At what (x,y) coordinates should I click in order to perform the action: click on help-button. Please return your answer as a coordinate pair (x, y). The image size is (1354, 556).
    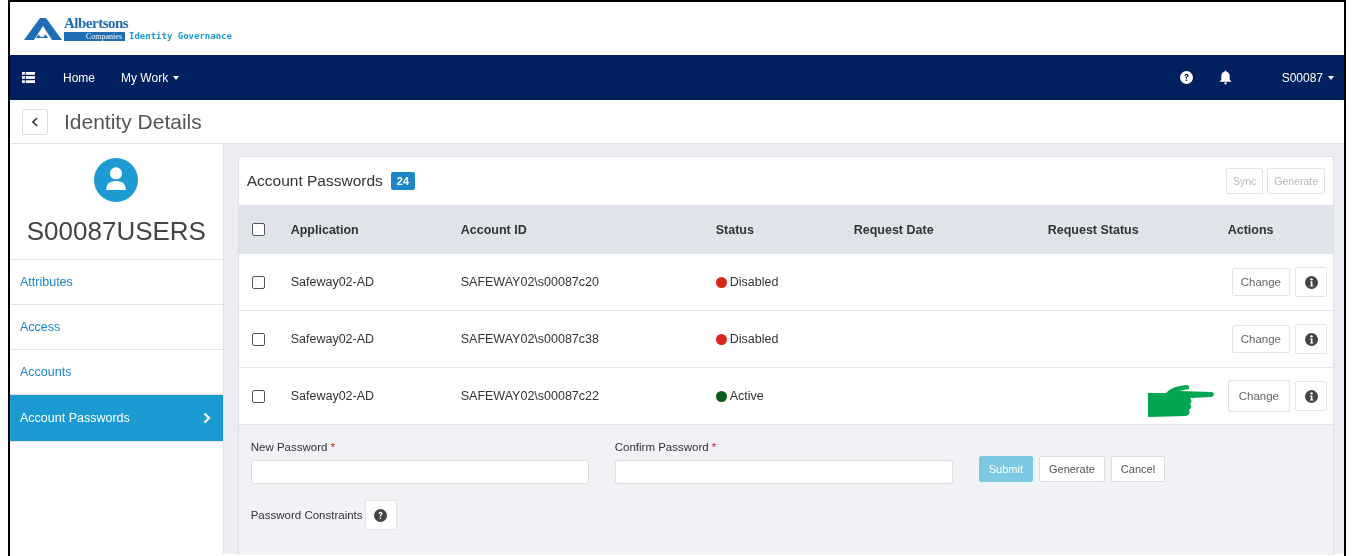
    Looking at the image, I should click on (380, 515).